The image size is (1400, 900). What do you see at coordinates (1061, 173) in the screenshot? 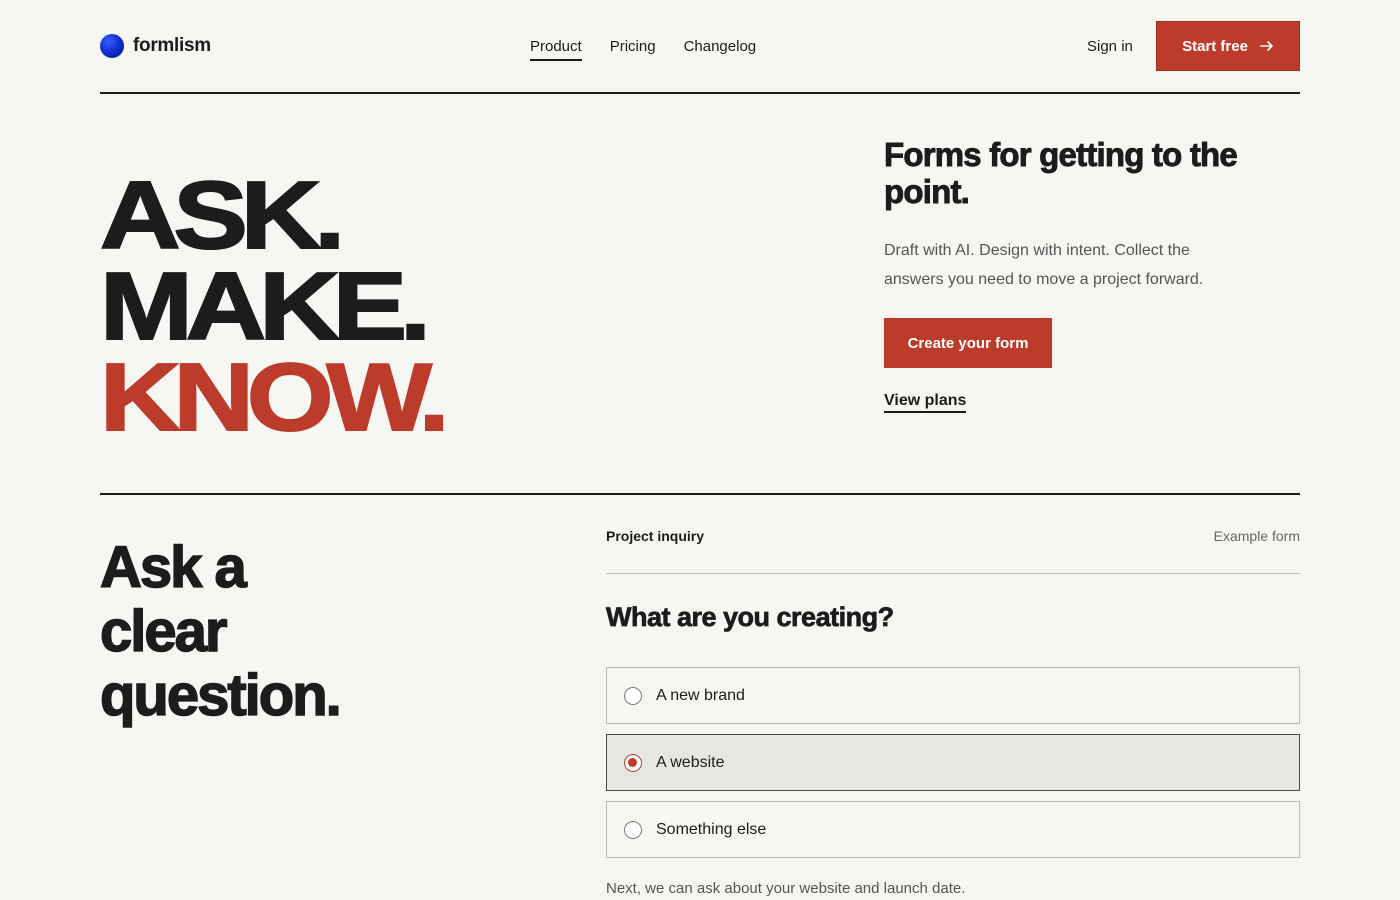
I see `hero-title: Forms for getting to the point.` at bounding box center [1061, 173].